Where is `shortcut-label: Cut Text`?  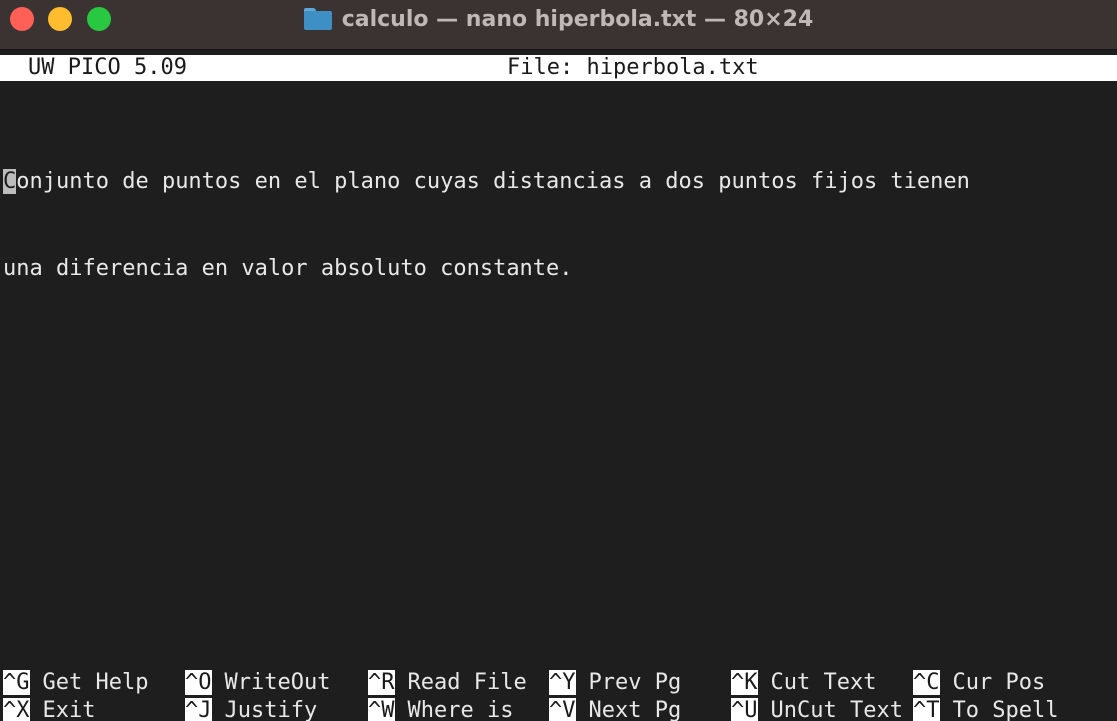
shortcut-label: Cut Text is located at coordinates (823, 682).